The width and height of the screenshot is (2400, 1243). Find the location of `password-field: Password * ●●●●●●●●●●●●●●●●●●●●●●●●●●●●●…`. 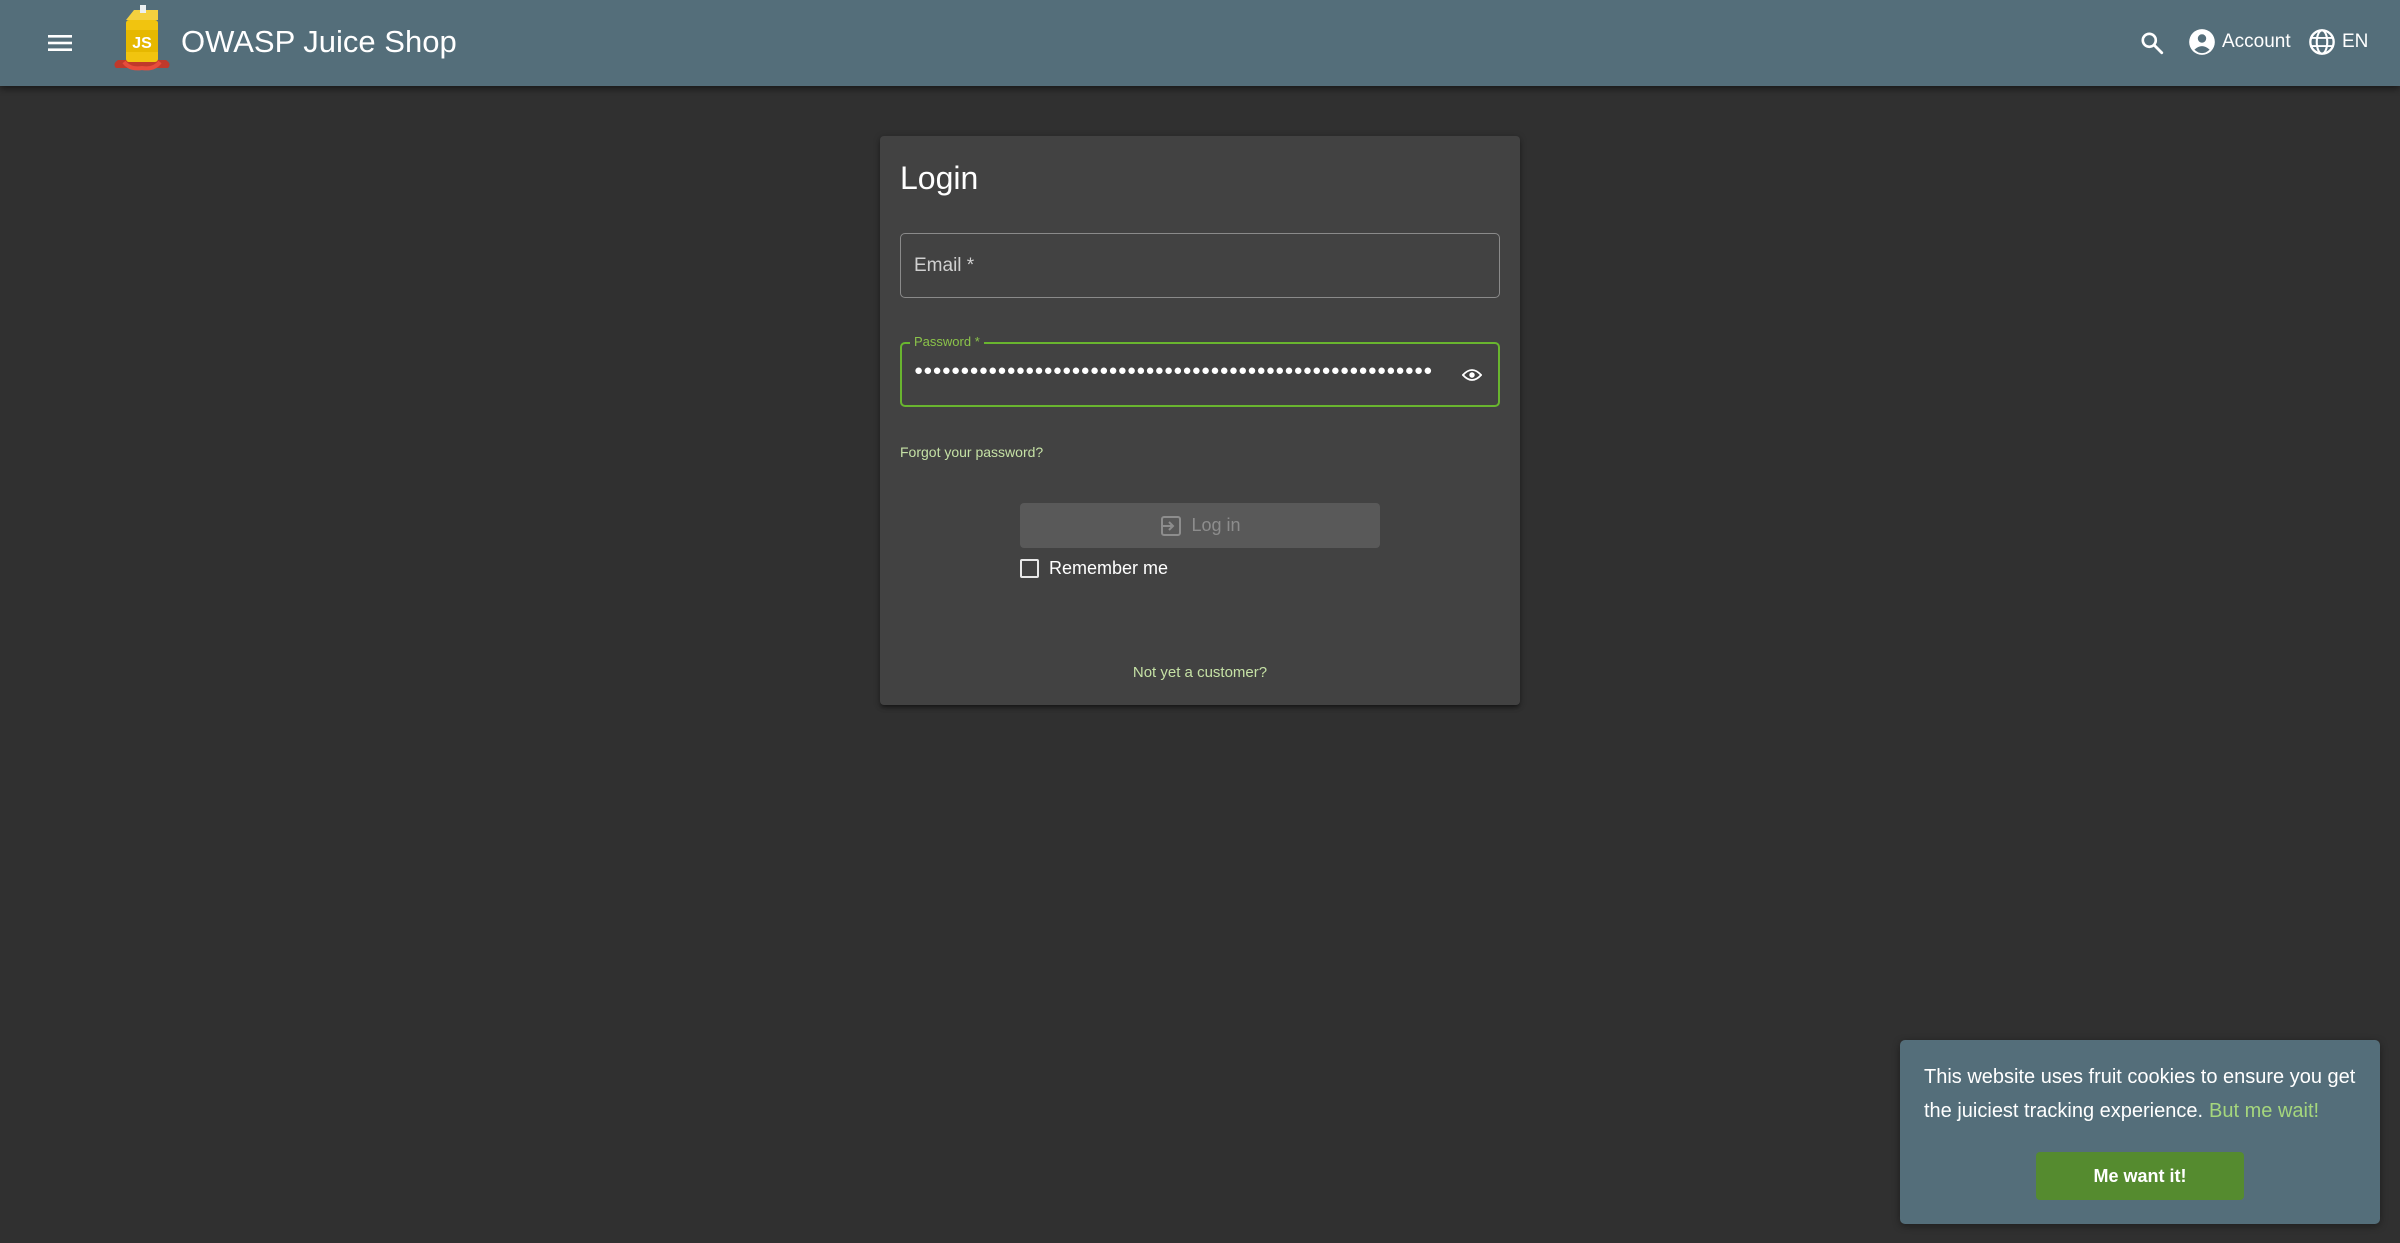

password-field: Password * ●●●●●●●●●●●●●●●●●●●●●●●●●●●●●… is located at coordinates (1200, 370).